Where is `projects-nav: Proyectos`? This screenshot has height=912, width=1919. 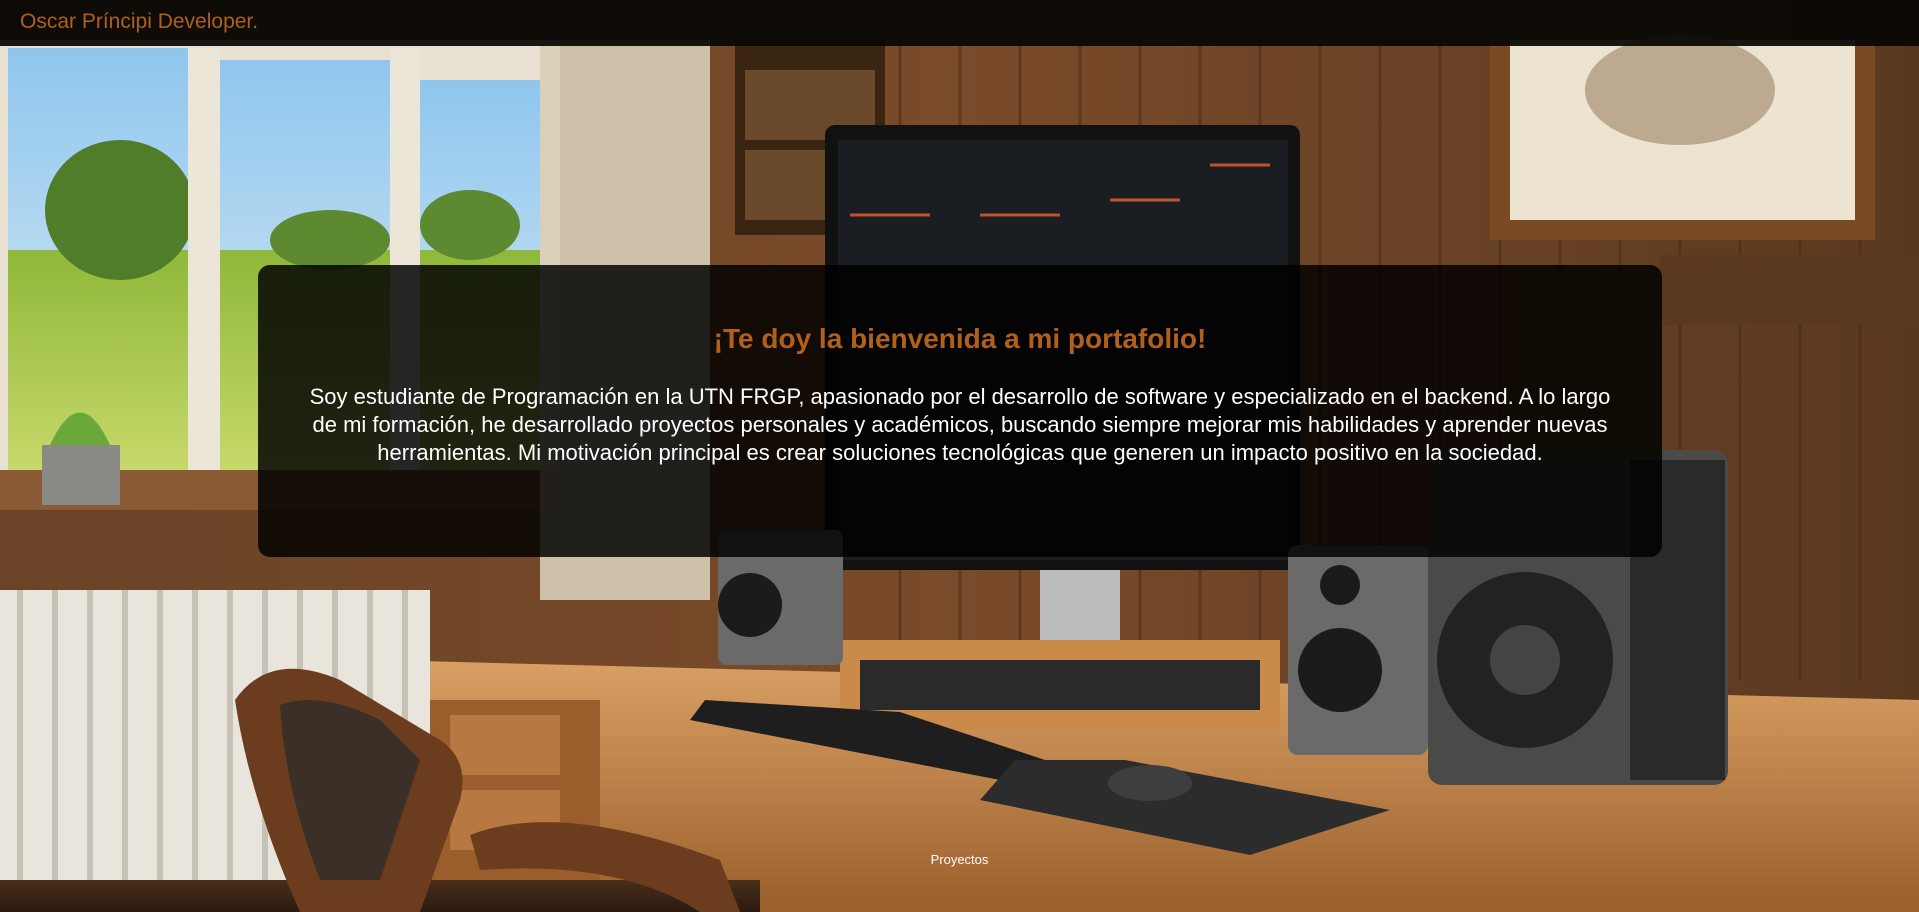 projects-nav: Proyectos is located at coordinates (959, 859).